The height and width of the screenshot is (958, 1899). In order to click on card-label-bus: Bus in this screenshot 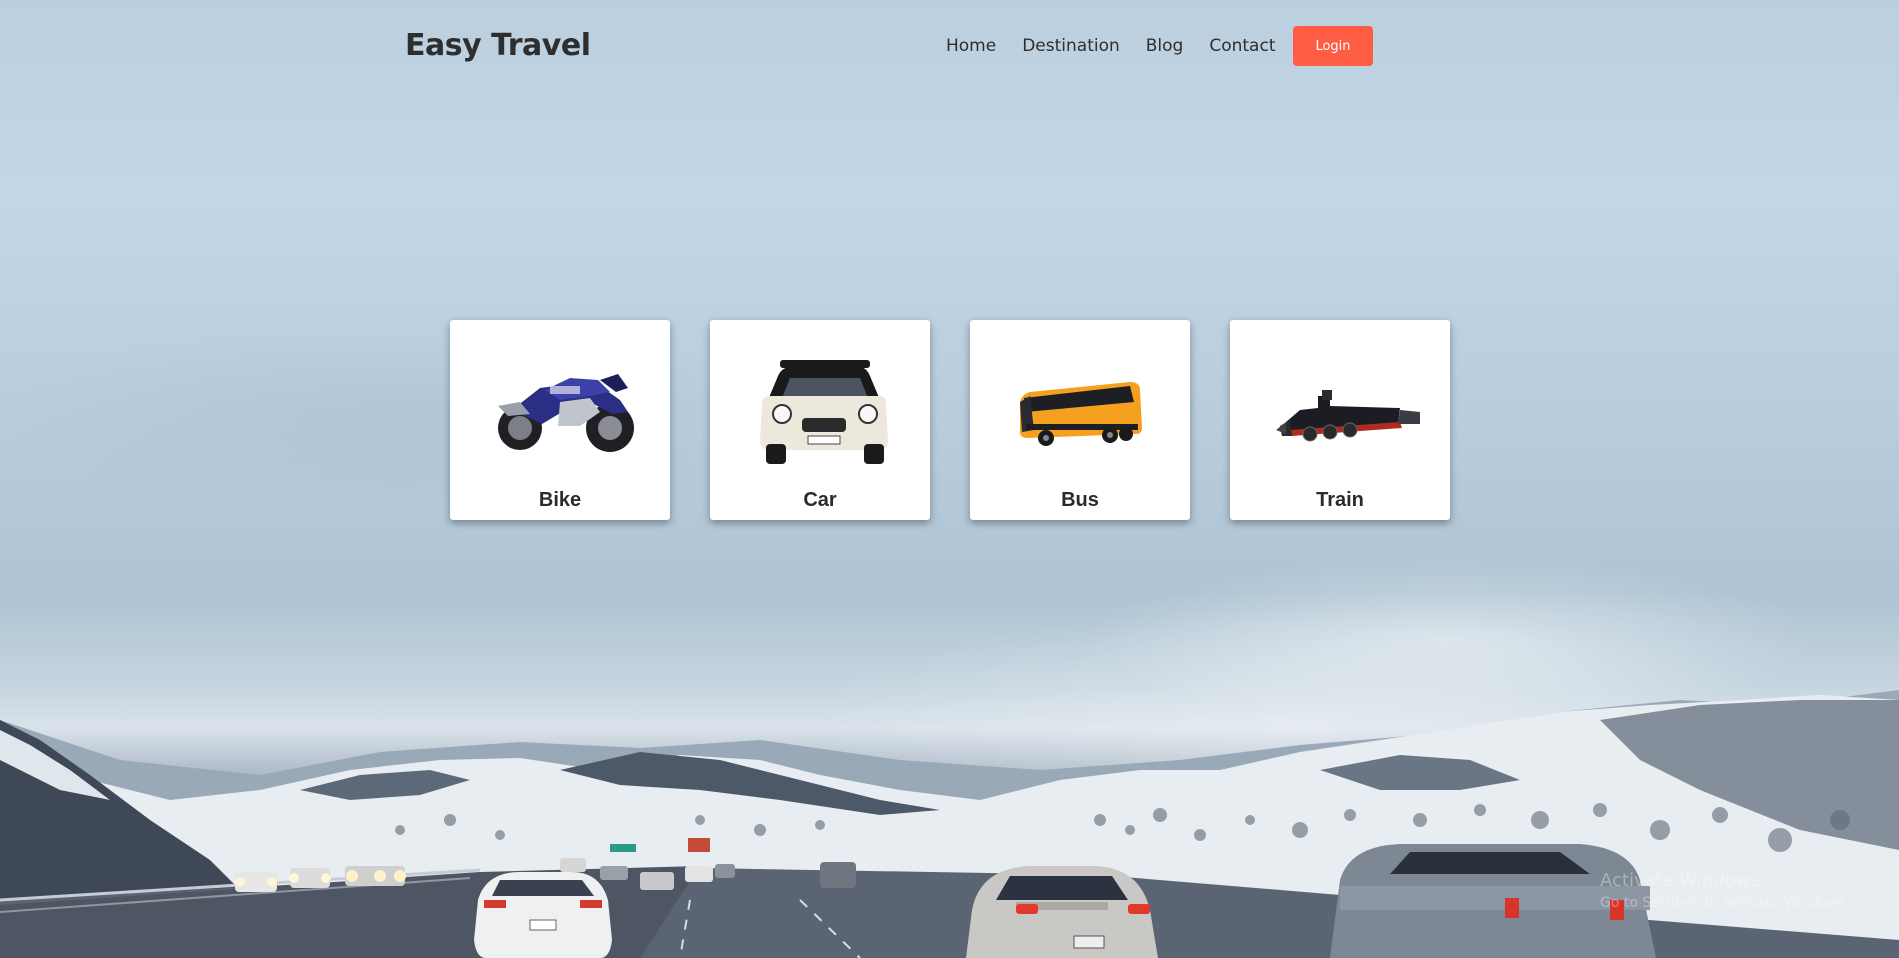, I will do `click(1080, 500)`.